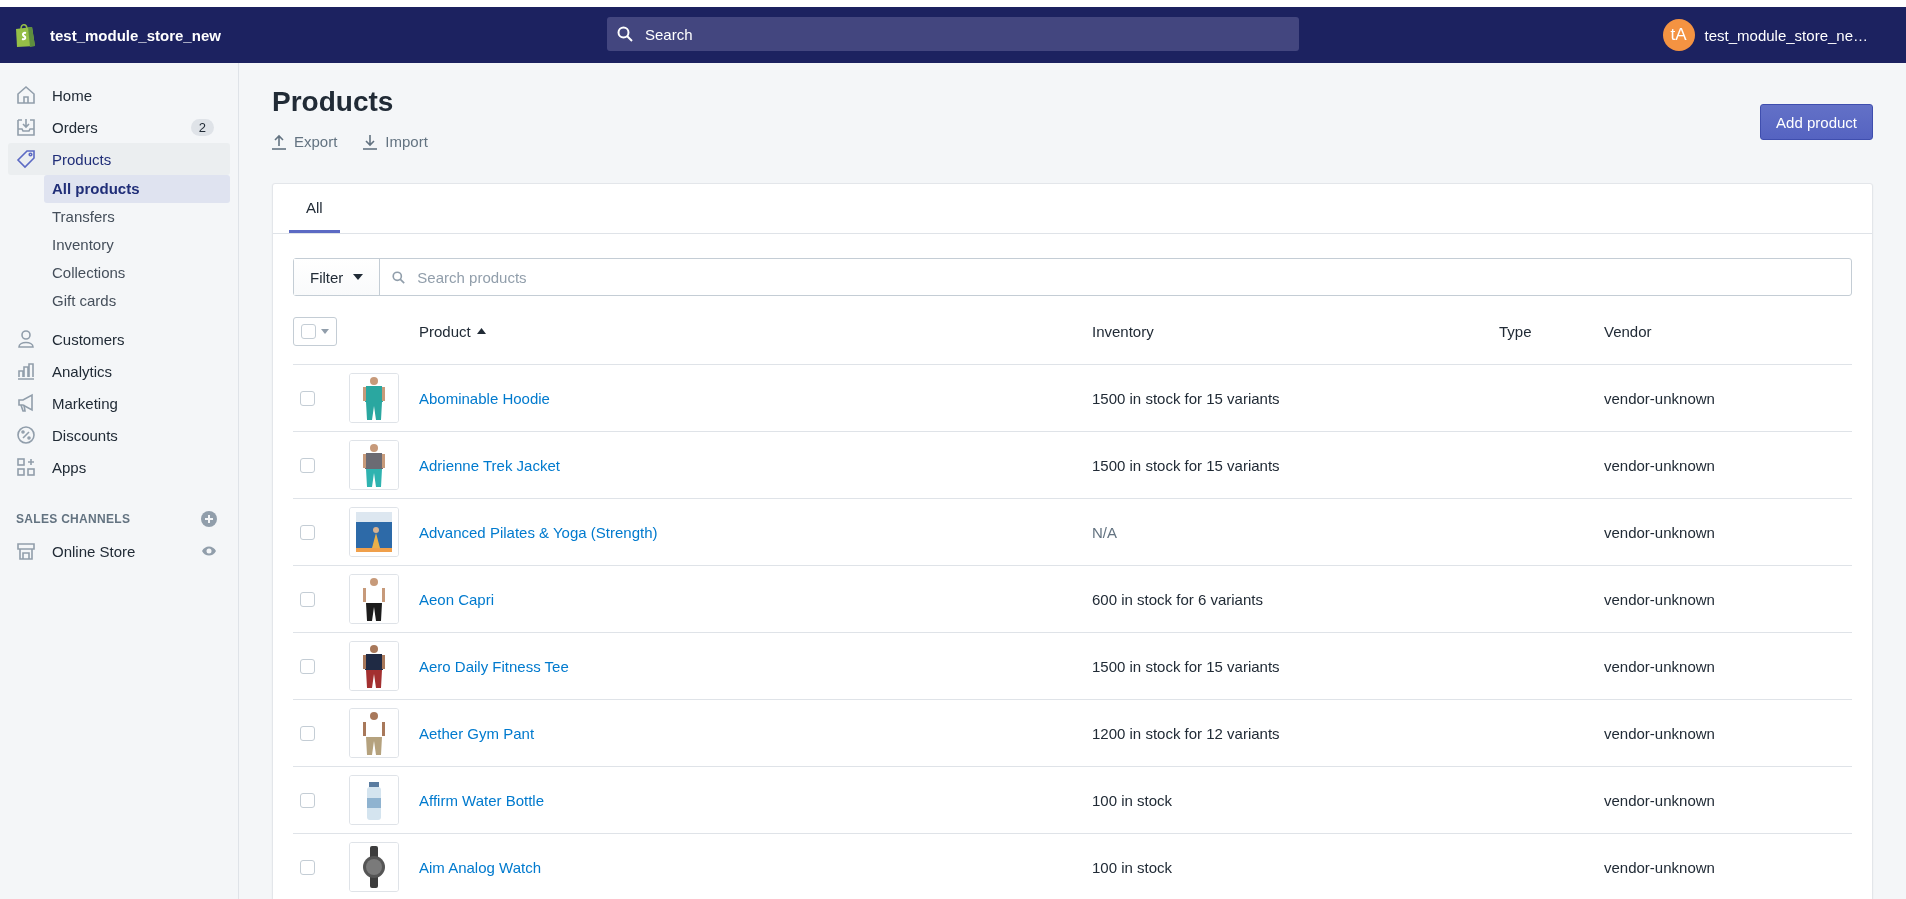  Describe the element at coordinates (1177, 599) in the screenshot. I see `inventory-text: 600 in stock for 6 variants` at that location.